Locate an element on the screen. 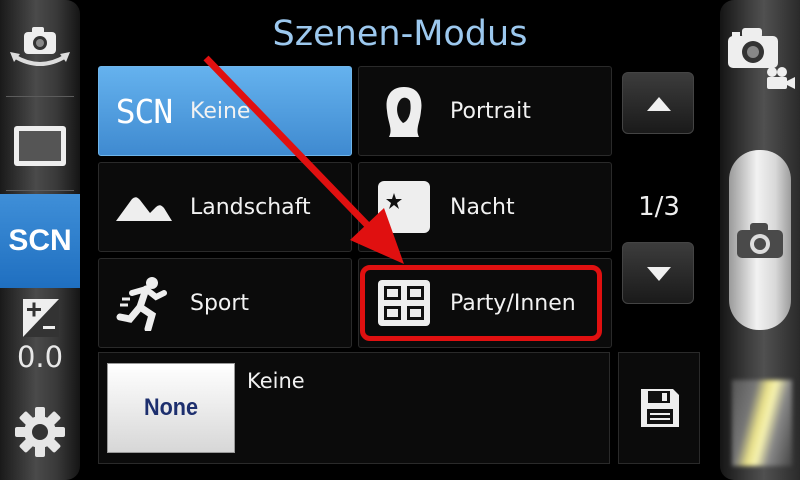  right-sidebar is located at coordinates (760, 240).